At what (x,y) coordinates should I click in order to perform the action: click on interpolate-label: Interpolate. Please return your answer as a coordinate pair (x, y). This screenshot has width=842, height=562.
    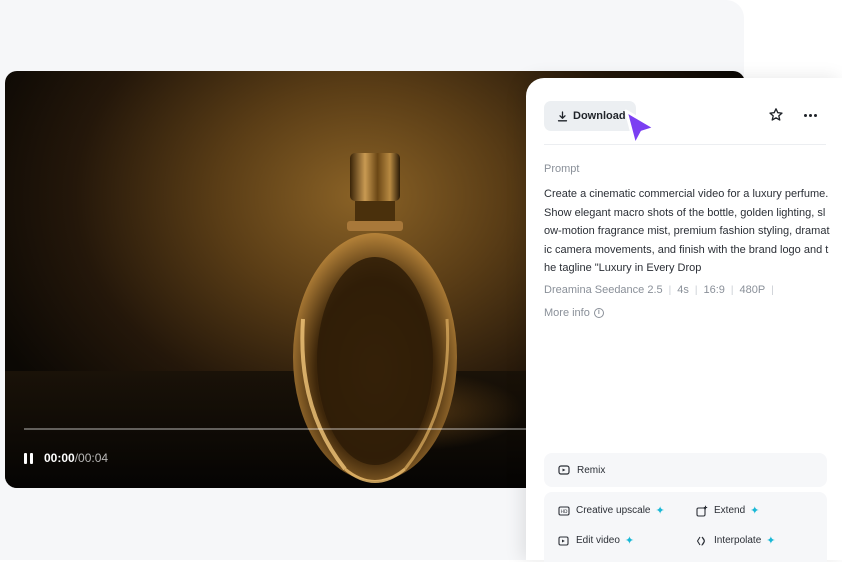
    Looking at the image, I should click on (738, 540).